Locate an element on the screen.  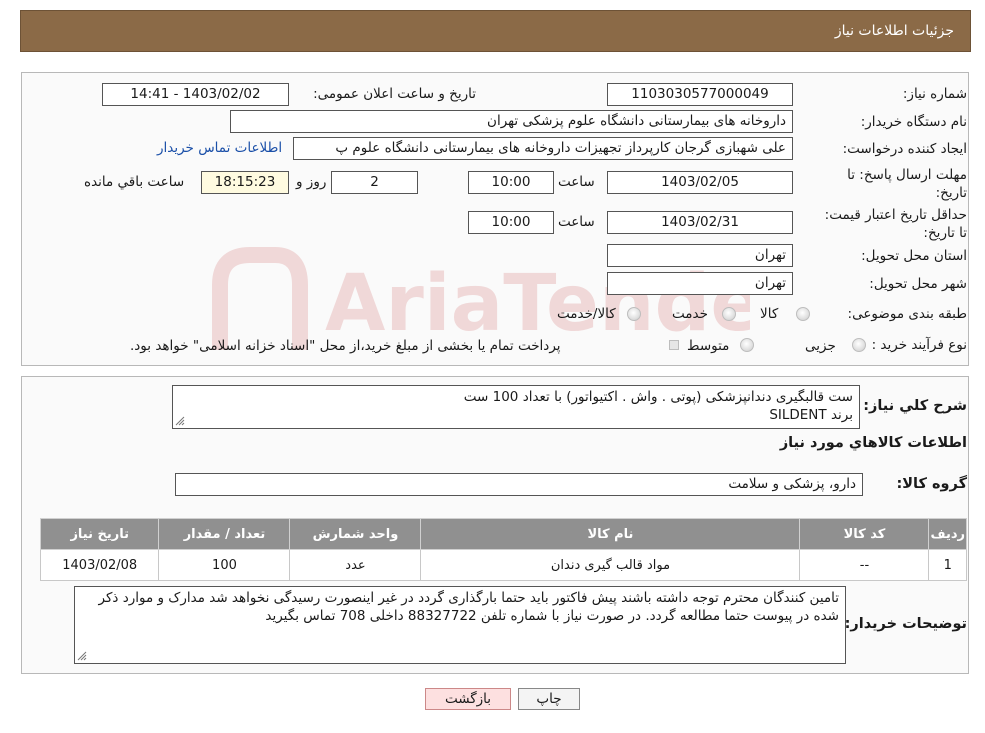
category-radio-goods-service is located at coordinates (634, 314).